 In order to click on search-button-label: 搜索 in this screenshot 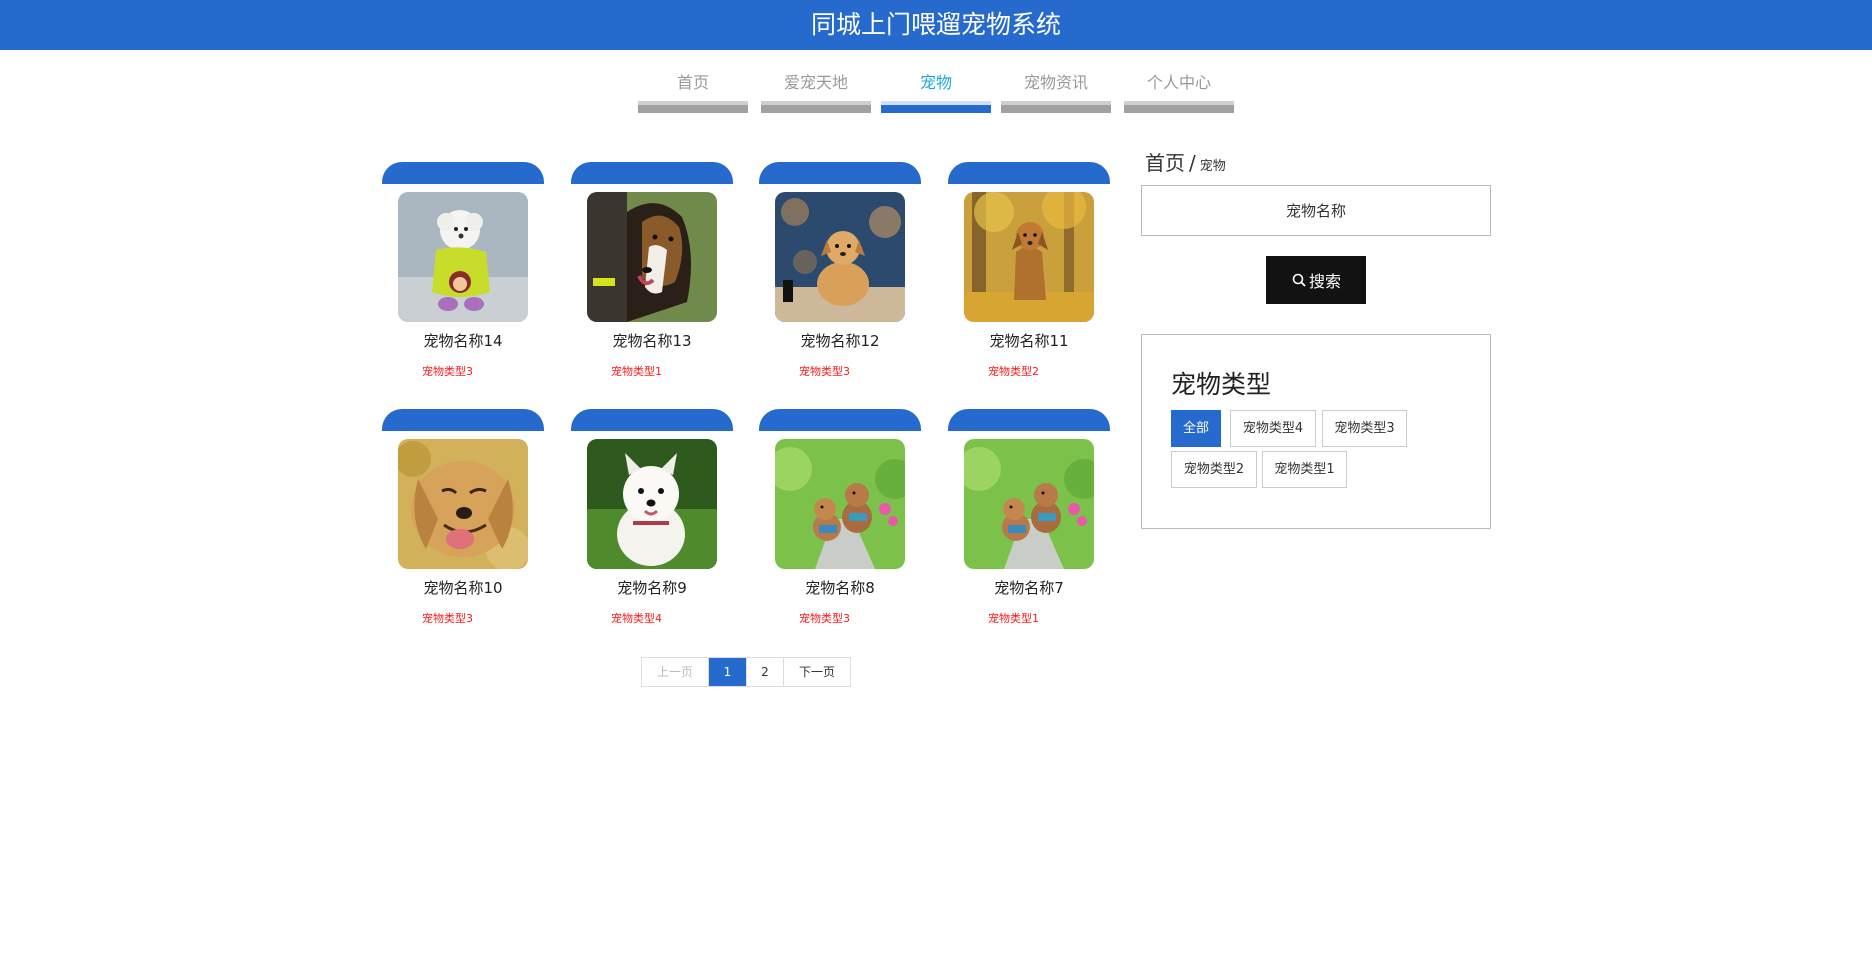, I will do `click(1324, 281)`.